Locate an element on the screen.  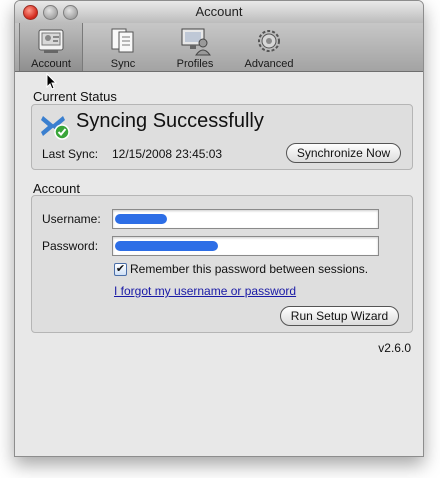
tab-profiles: Profiles is located at coordinates (195, 47).